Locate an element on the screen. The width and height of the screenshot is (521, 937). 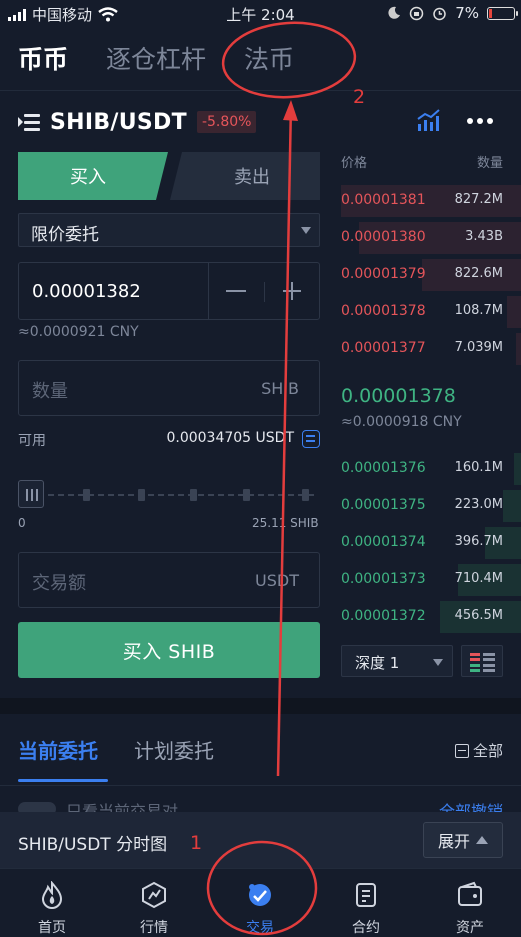
ask-amount: 3.43B is located at coordinates (484, 236).